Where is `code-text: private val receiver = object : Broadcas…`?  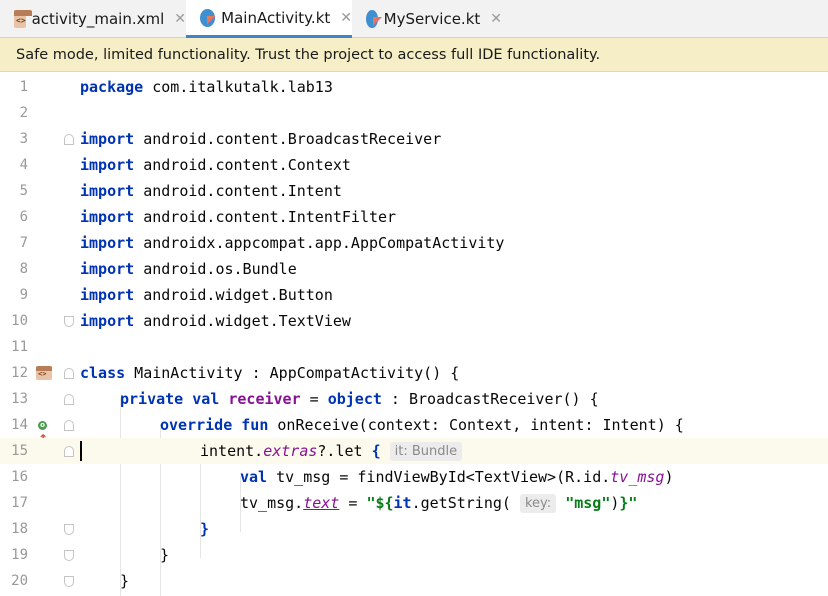 code-text: private val receiver = object : Broadcas… is located at coordinates (359, 399).